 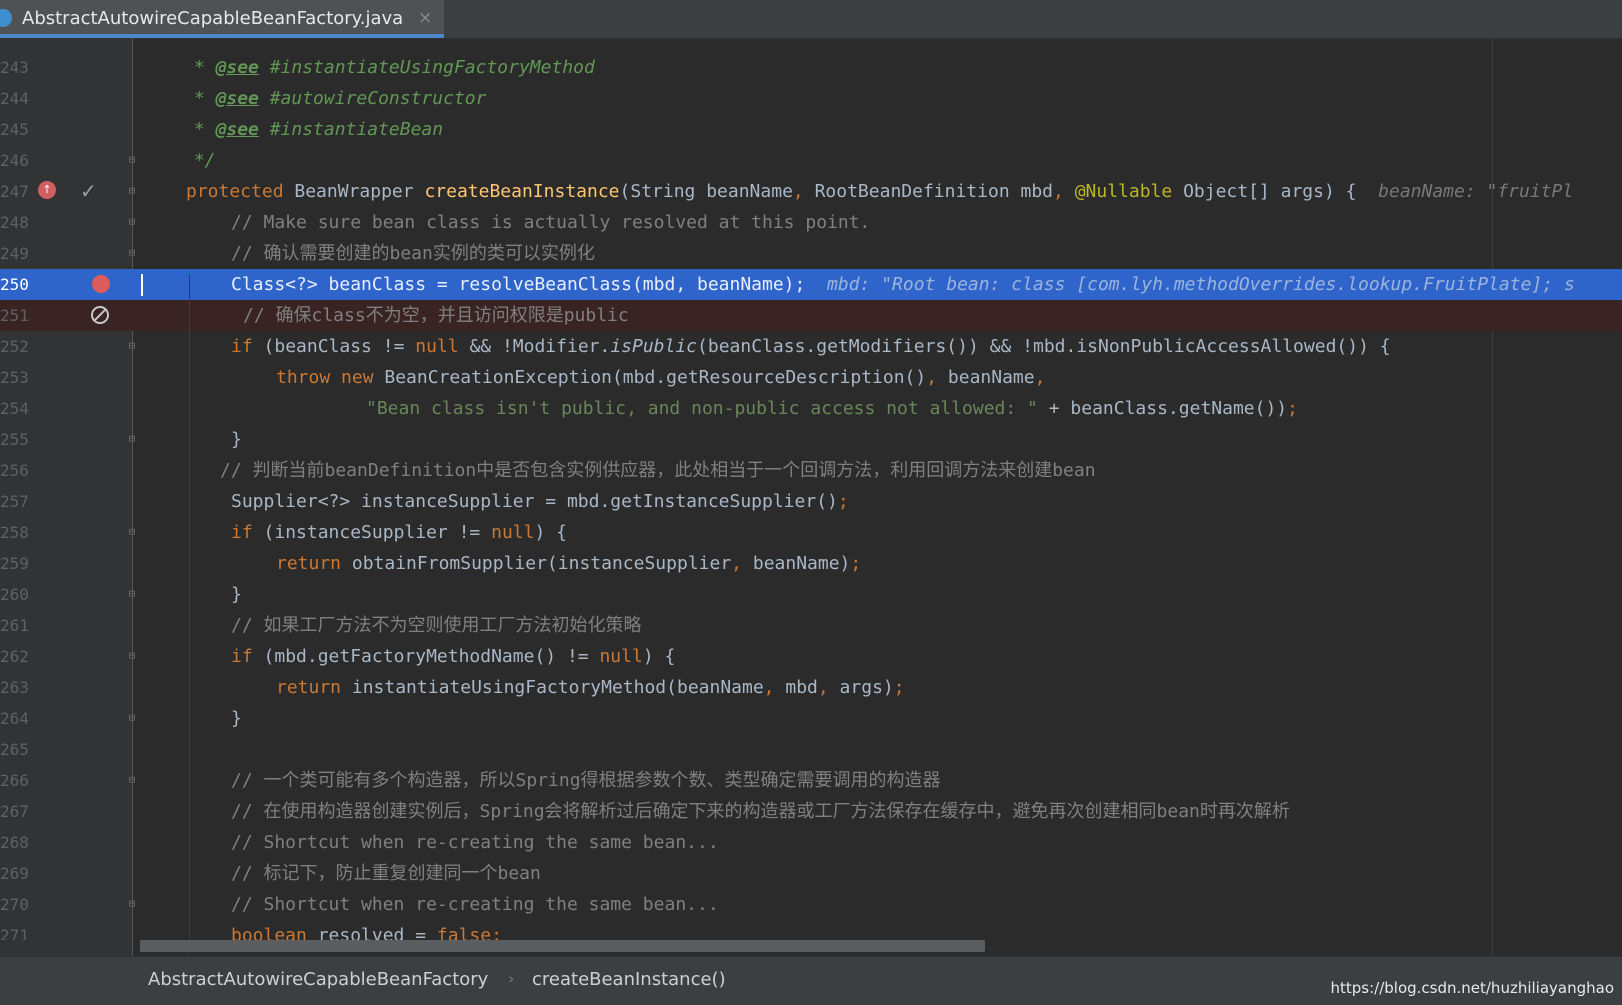 What do you see at coordinates (14, 933) in the screenshot?
I see `line-number: 271` at bounding box center [14, 933].